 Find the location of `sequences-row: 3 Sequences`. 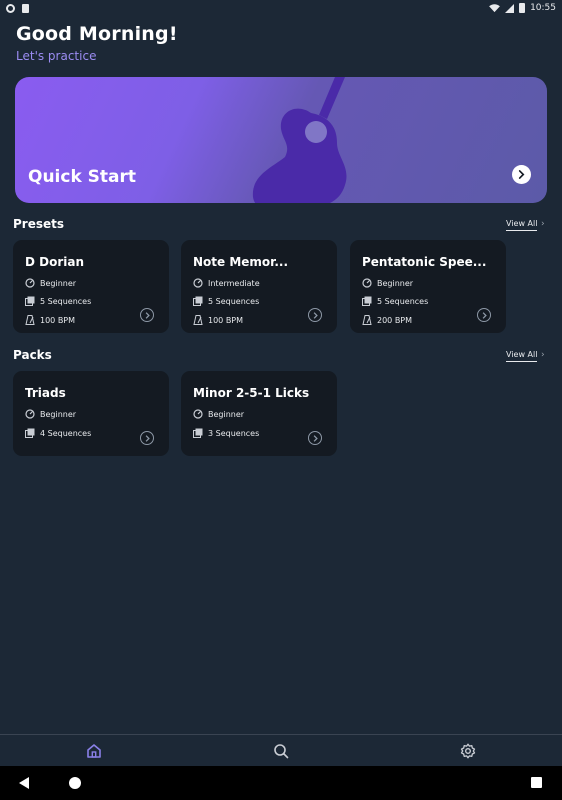

sequences-row: 3 Sequences is located at coordinates (226, 433).